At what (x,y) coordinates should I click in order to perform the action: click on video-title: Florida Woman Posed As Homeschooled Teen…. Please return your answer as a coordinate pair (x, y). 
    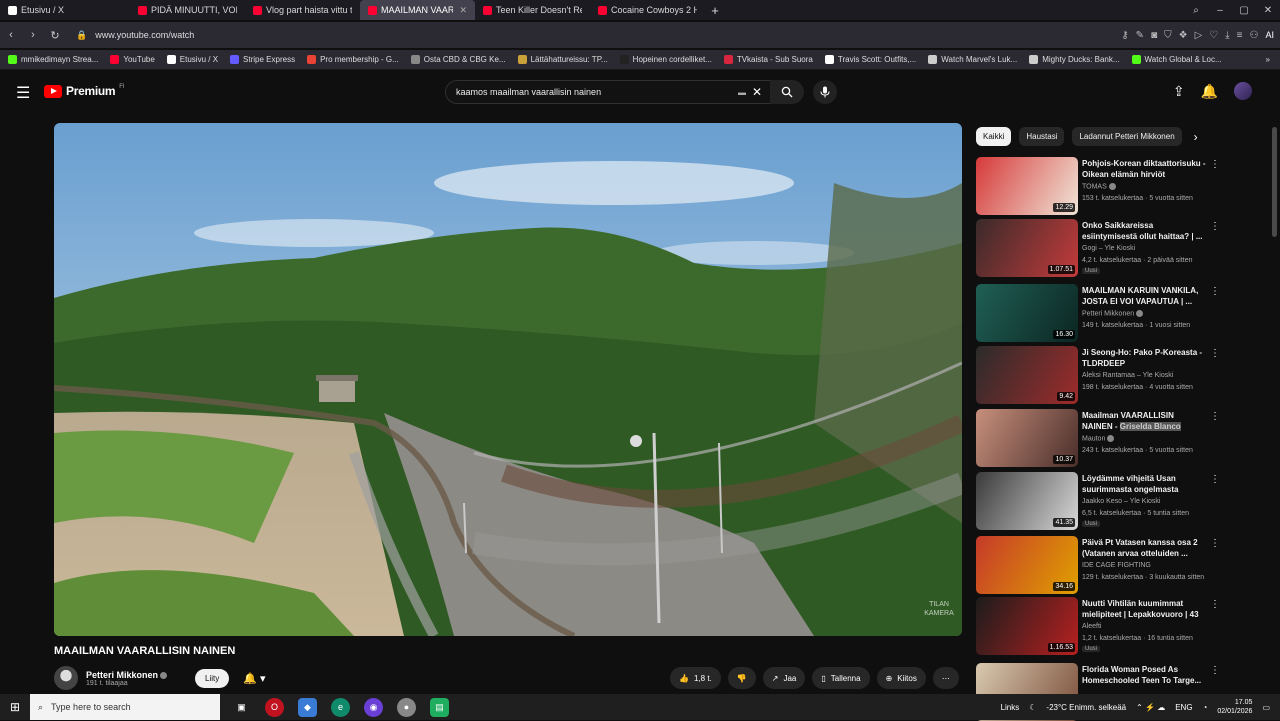
    Looking at the image, I should click on (1144, 675).